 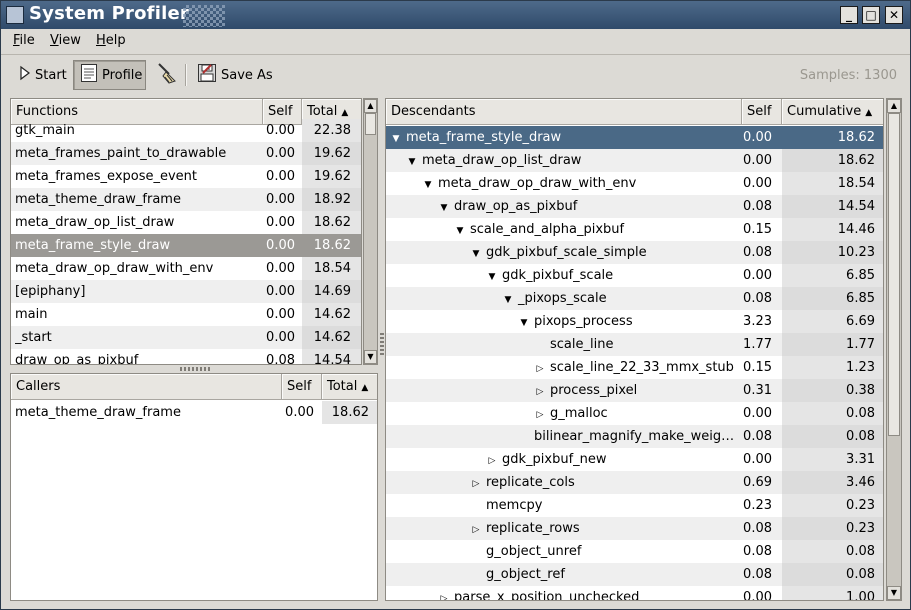 I want to click on descendant-name-cell: ▷ parse_x_position_unchecked, so click(x=589, y=593).